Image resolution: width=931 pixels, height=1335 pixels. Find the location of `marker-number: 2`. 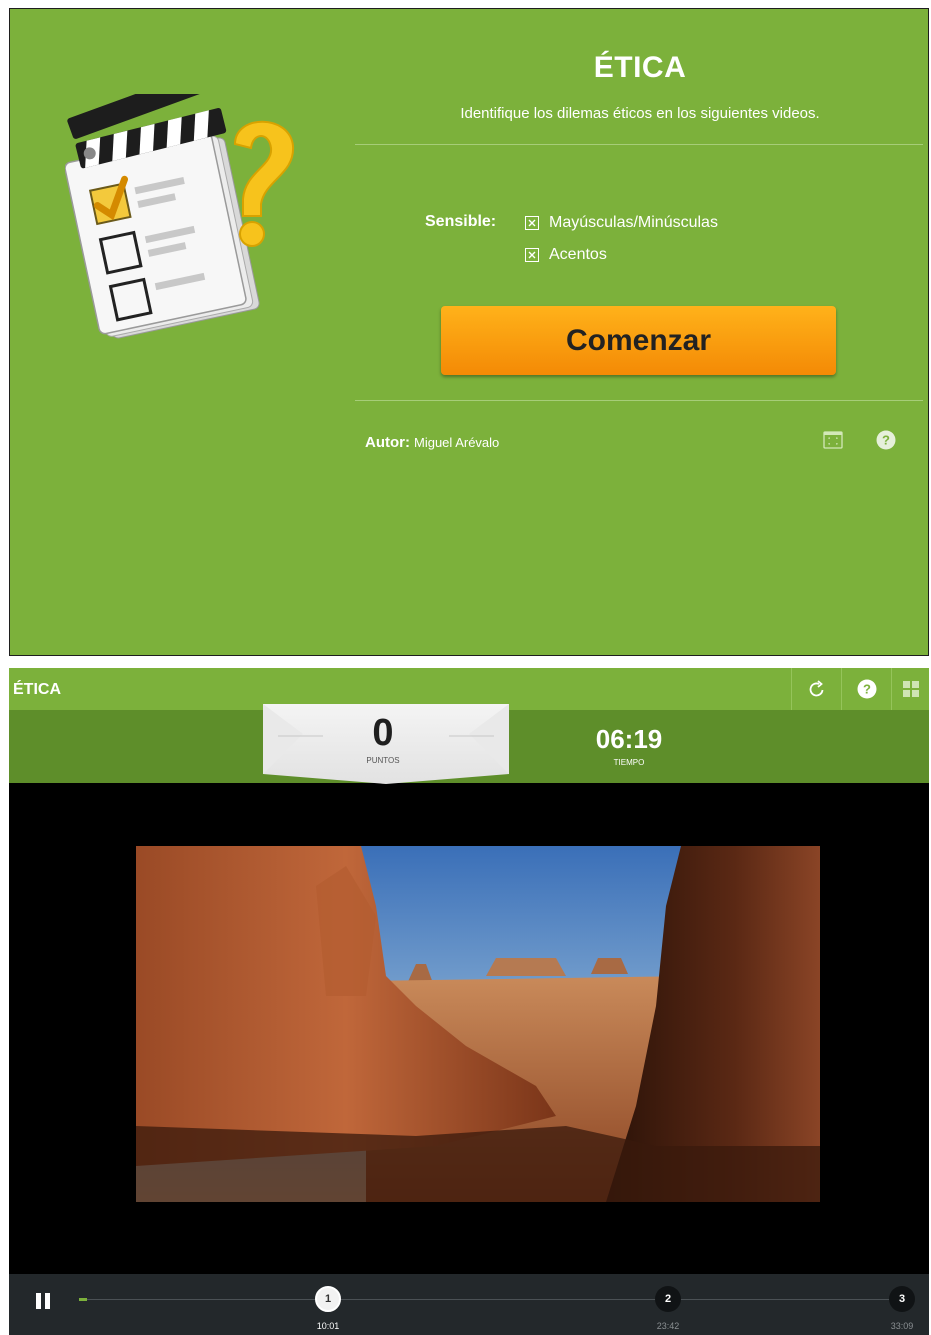

marker-number: 2 is located at coordinates (668, 1299).